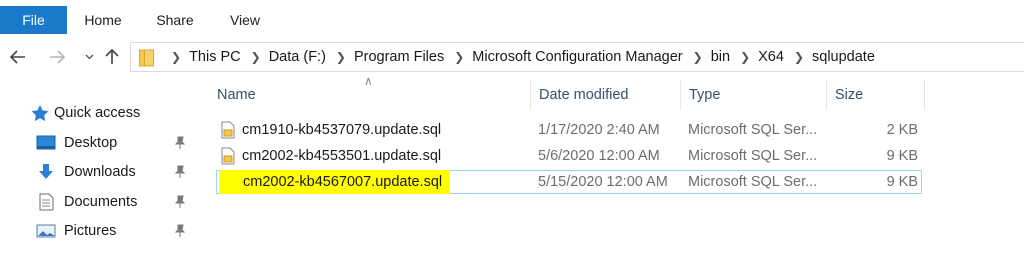  I want to click on sidebar-item-label: Quick access, so click(97, 113).